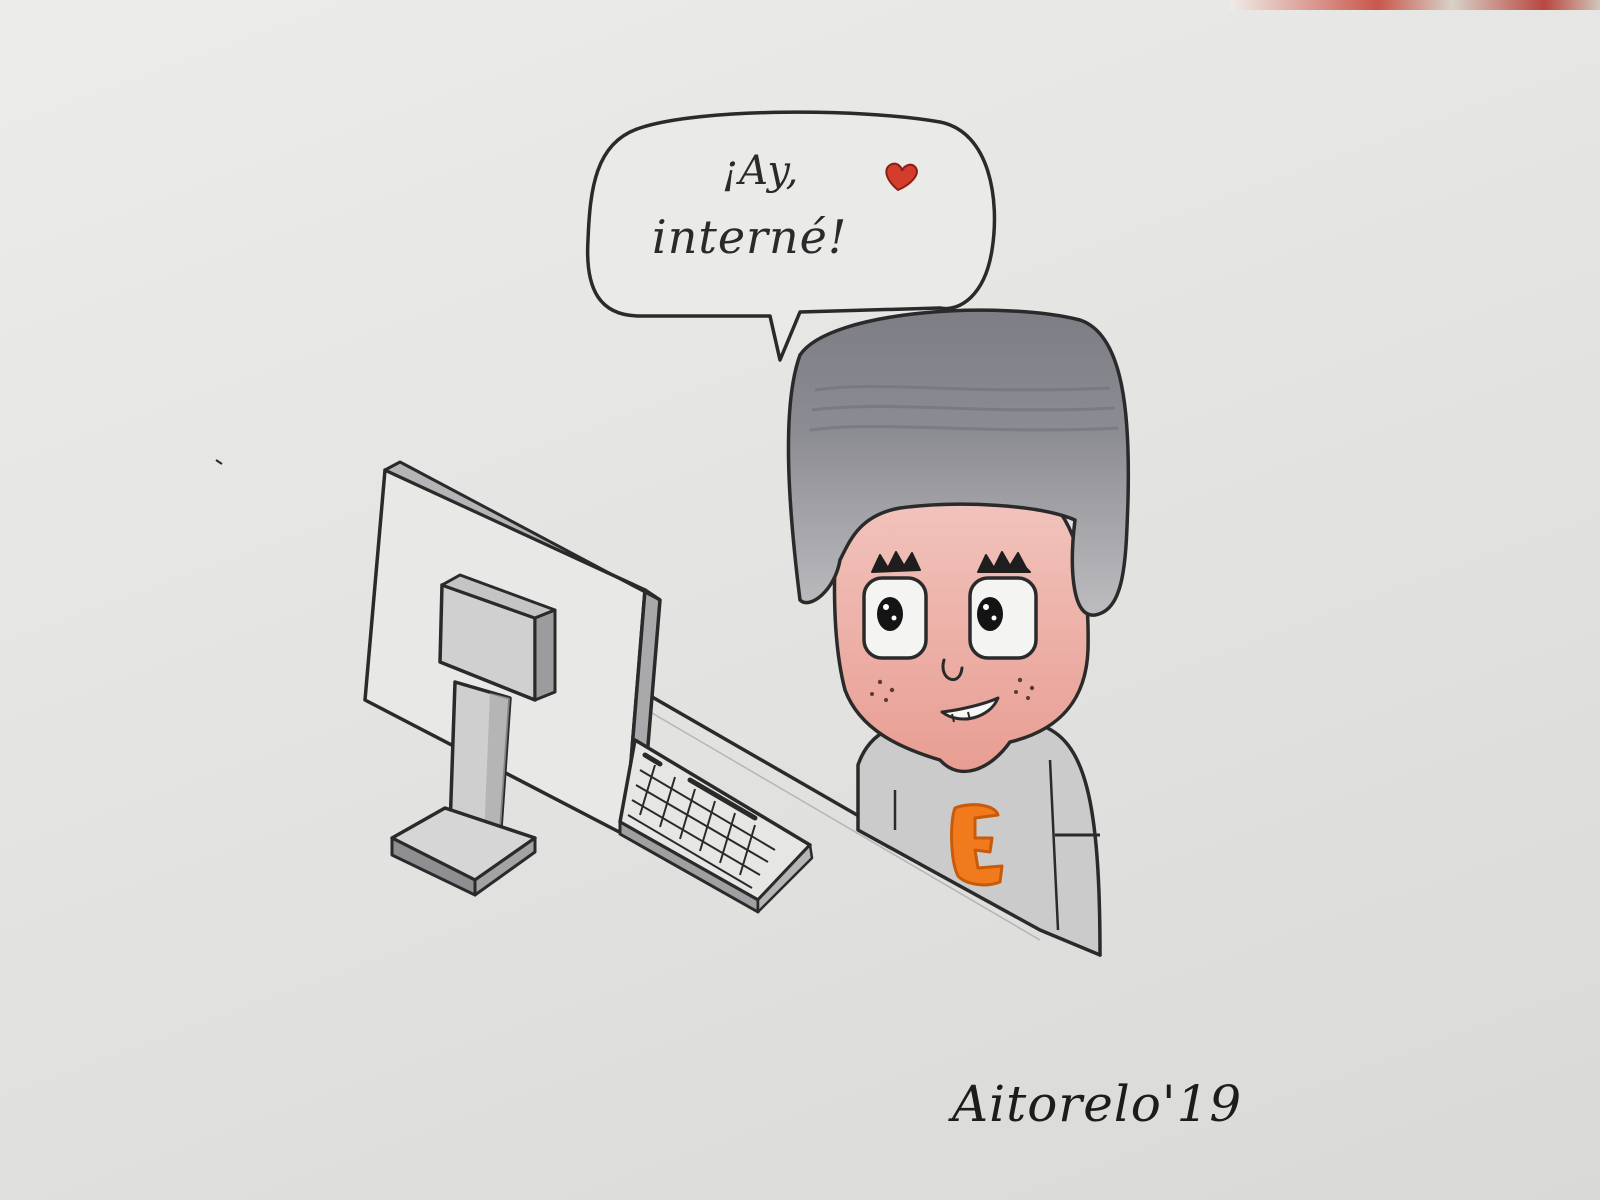 The width and height of the screenshot is (1600, 1200). I want to click on monitor, so click(512, 678).